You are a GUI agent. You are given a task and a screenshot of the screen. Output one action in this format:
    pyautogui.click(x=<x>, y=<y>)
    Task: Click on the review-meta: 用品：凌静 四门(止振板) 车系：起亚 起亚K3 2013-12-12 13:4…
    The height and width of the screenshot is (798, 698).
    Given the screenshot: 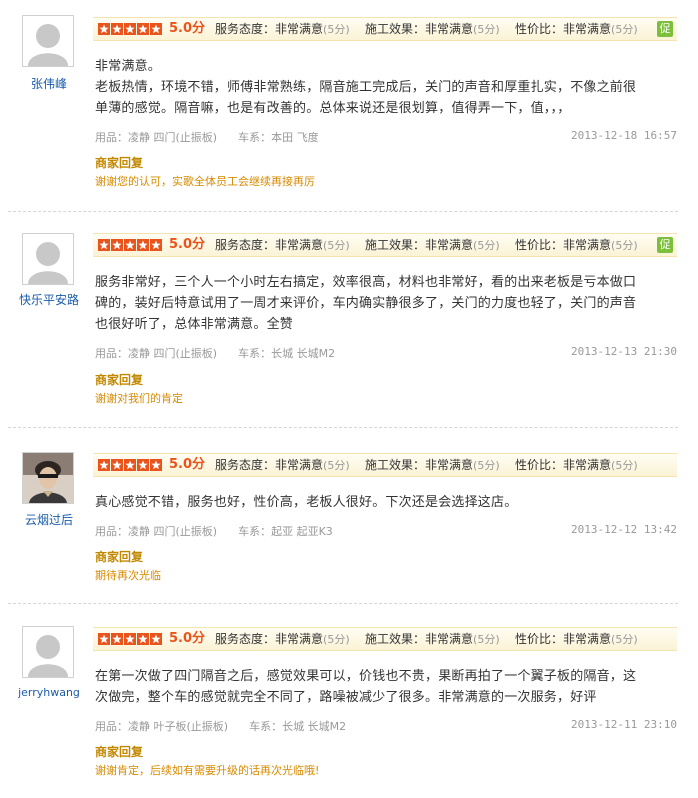 What is the action you would take?
    pyautogui.click(x=386, y=531)
    